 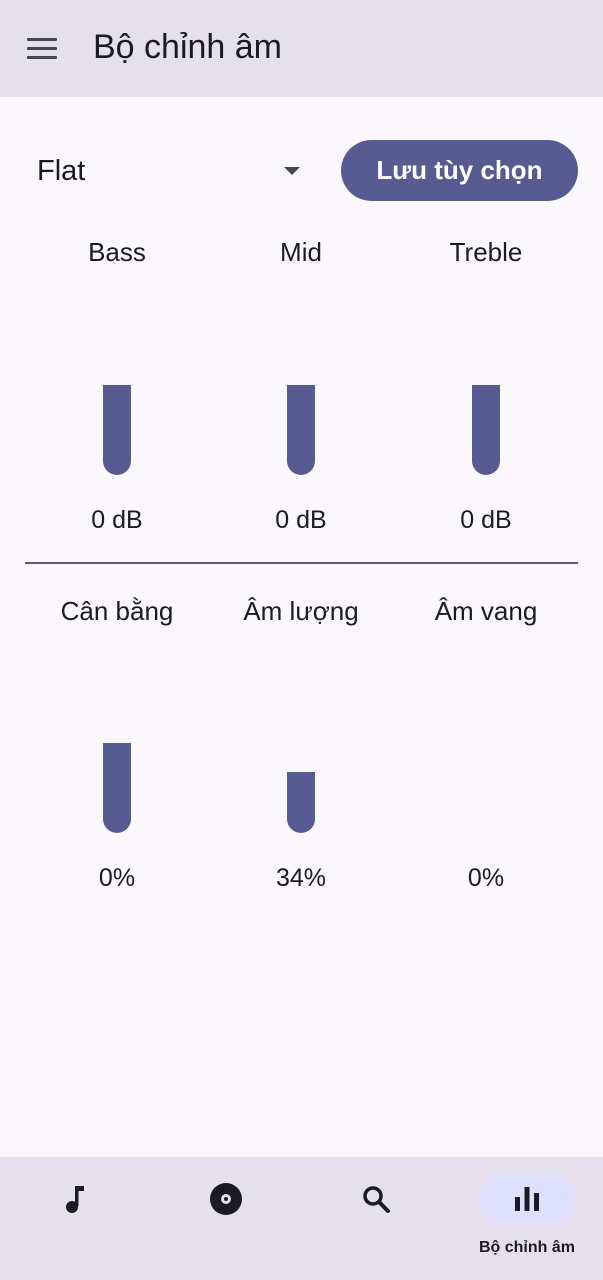 I want to click on preset-selected-value: Flat, so click(x=61, y=170).